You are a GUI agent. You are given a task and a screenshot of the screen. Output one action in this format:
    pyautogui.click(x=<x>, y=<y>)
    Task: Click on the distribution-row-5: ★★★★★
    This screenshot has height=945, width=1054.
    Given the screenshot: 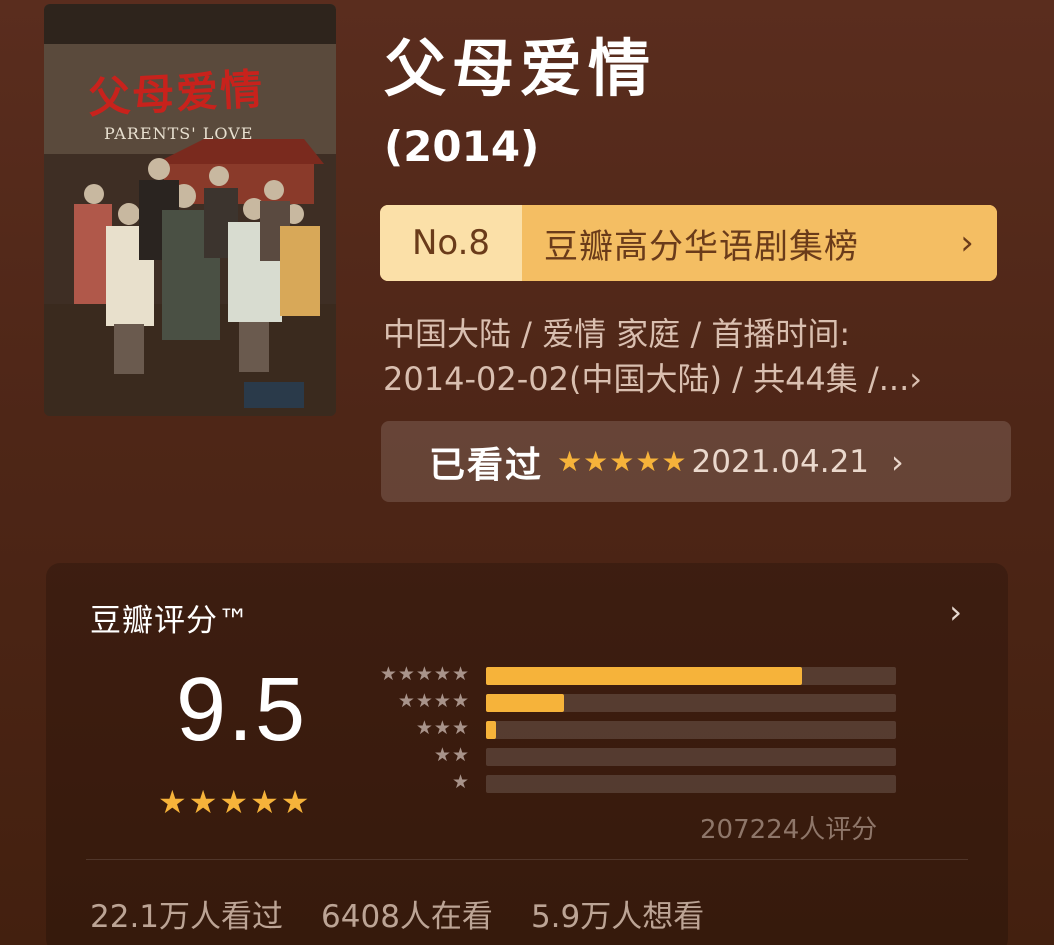 What is the action you would take?
    pyautogui.click(x=633, y=675)
    